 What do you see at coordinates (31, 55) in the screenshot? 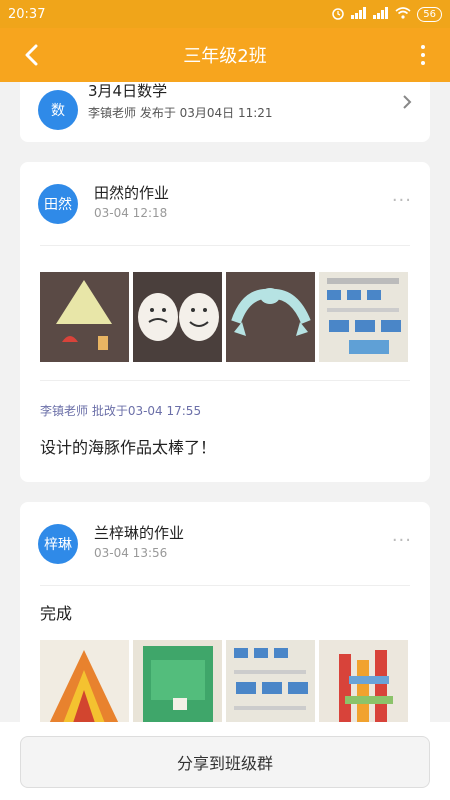
I see `back-arrow-icon` at bounding box center [31, 55].